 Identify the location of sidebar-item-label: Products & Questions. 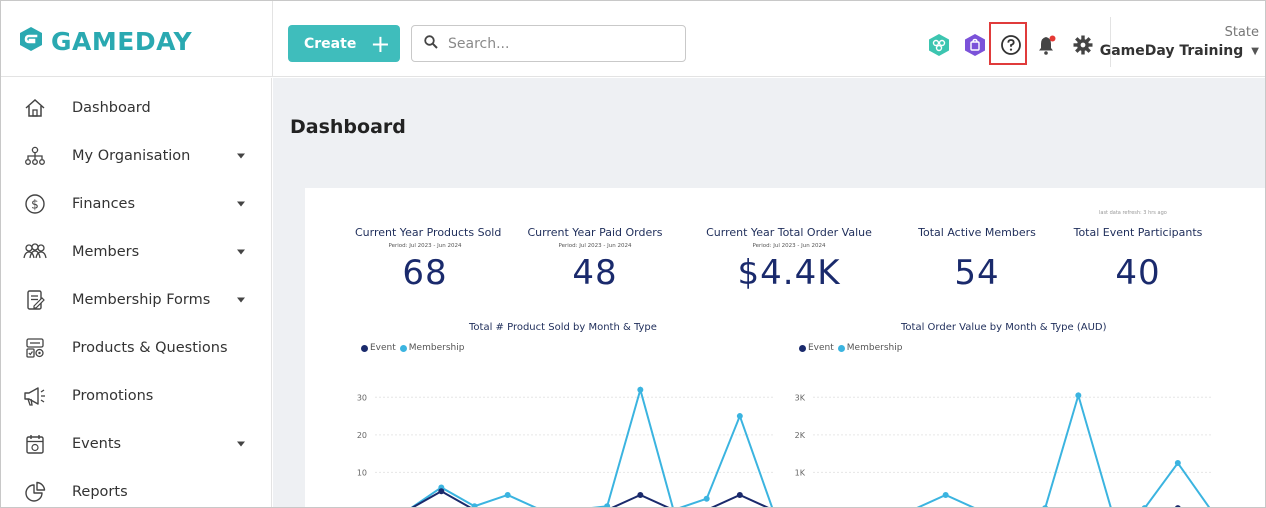
(150, 348).